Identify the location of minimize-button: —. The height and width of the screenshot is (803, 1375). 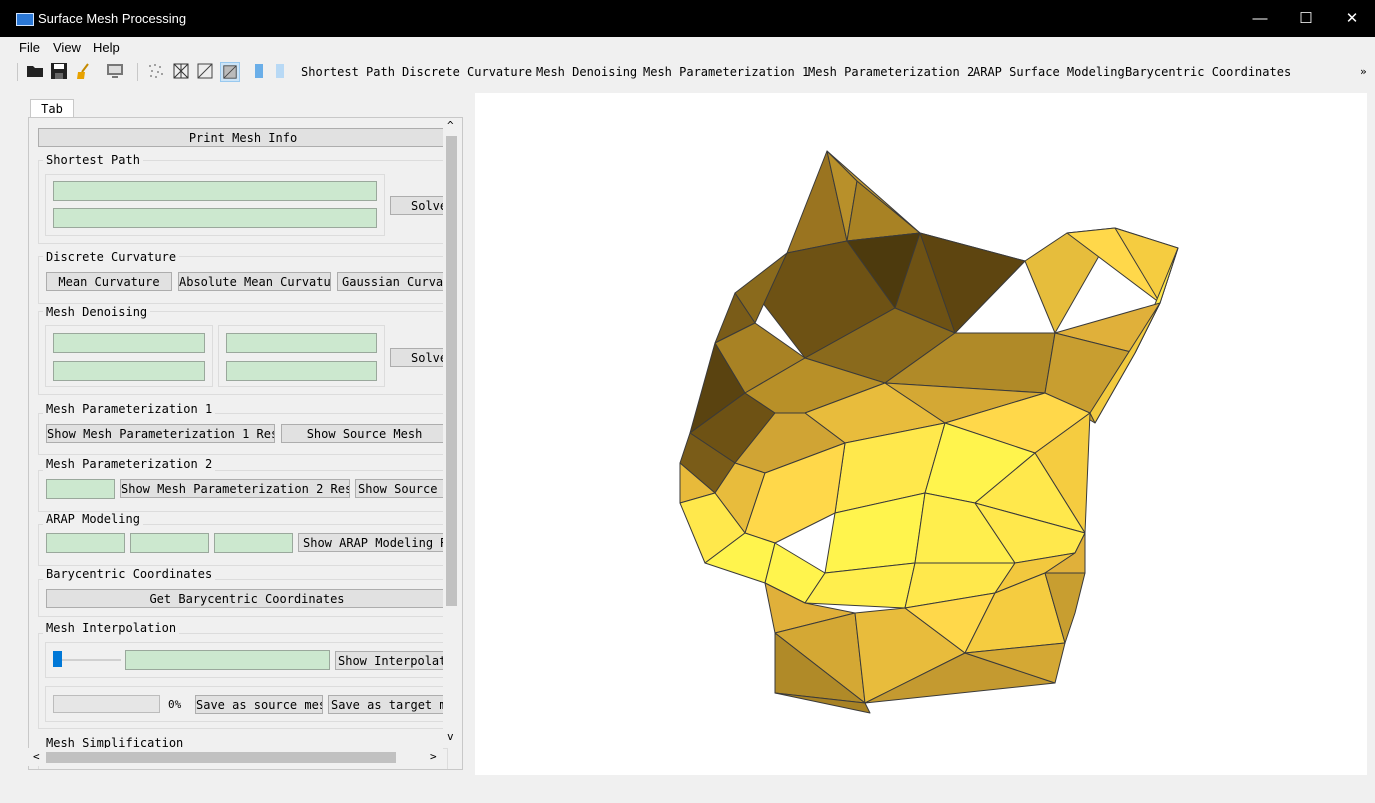
(1260, 18).